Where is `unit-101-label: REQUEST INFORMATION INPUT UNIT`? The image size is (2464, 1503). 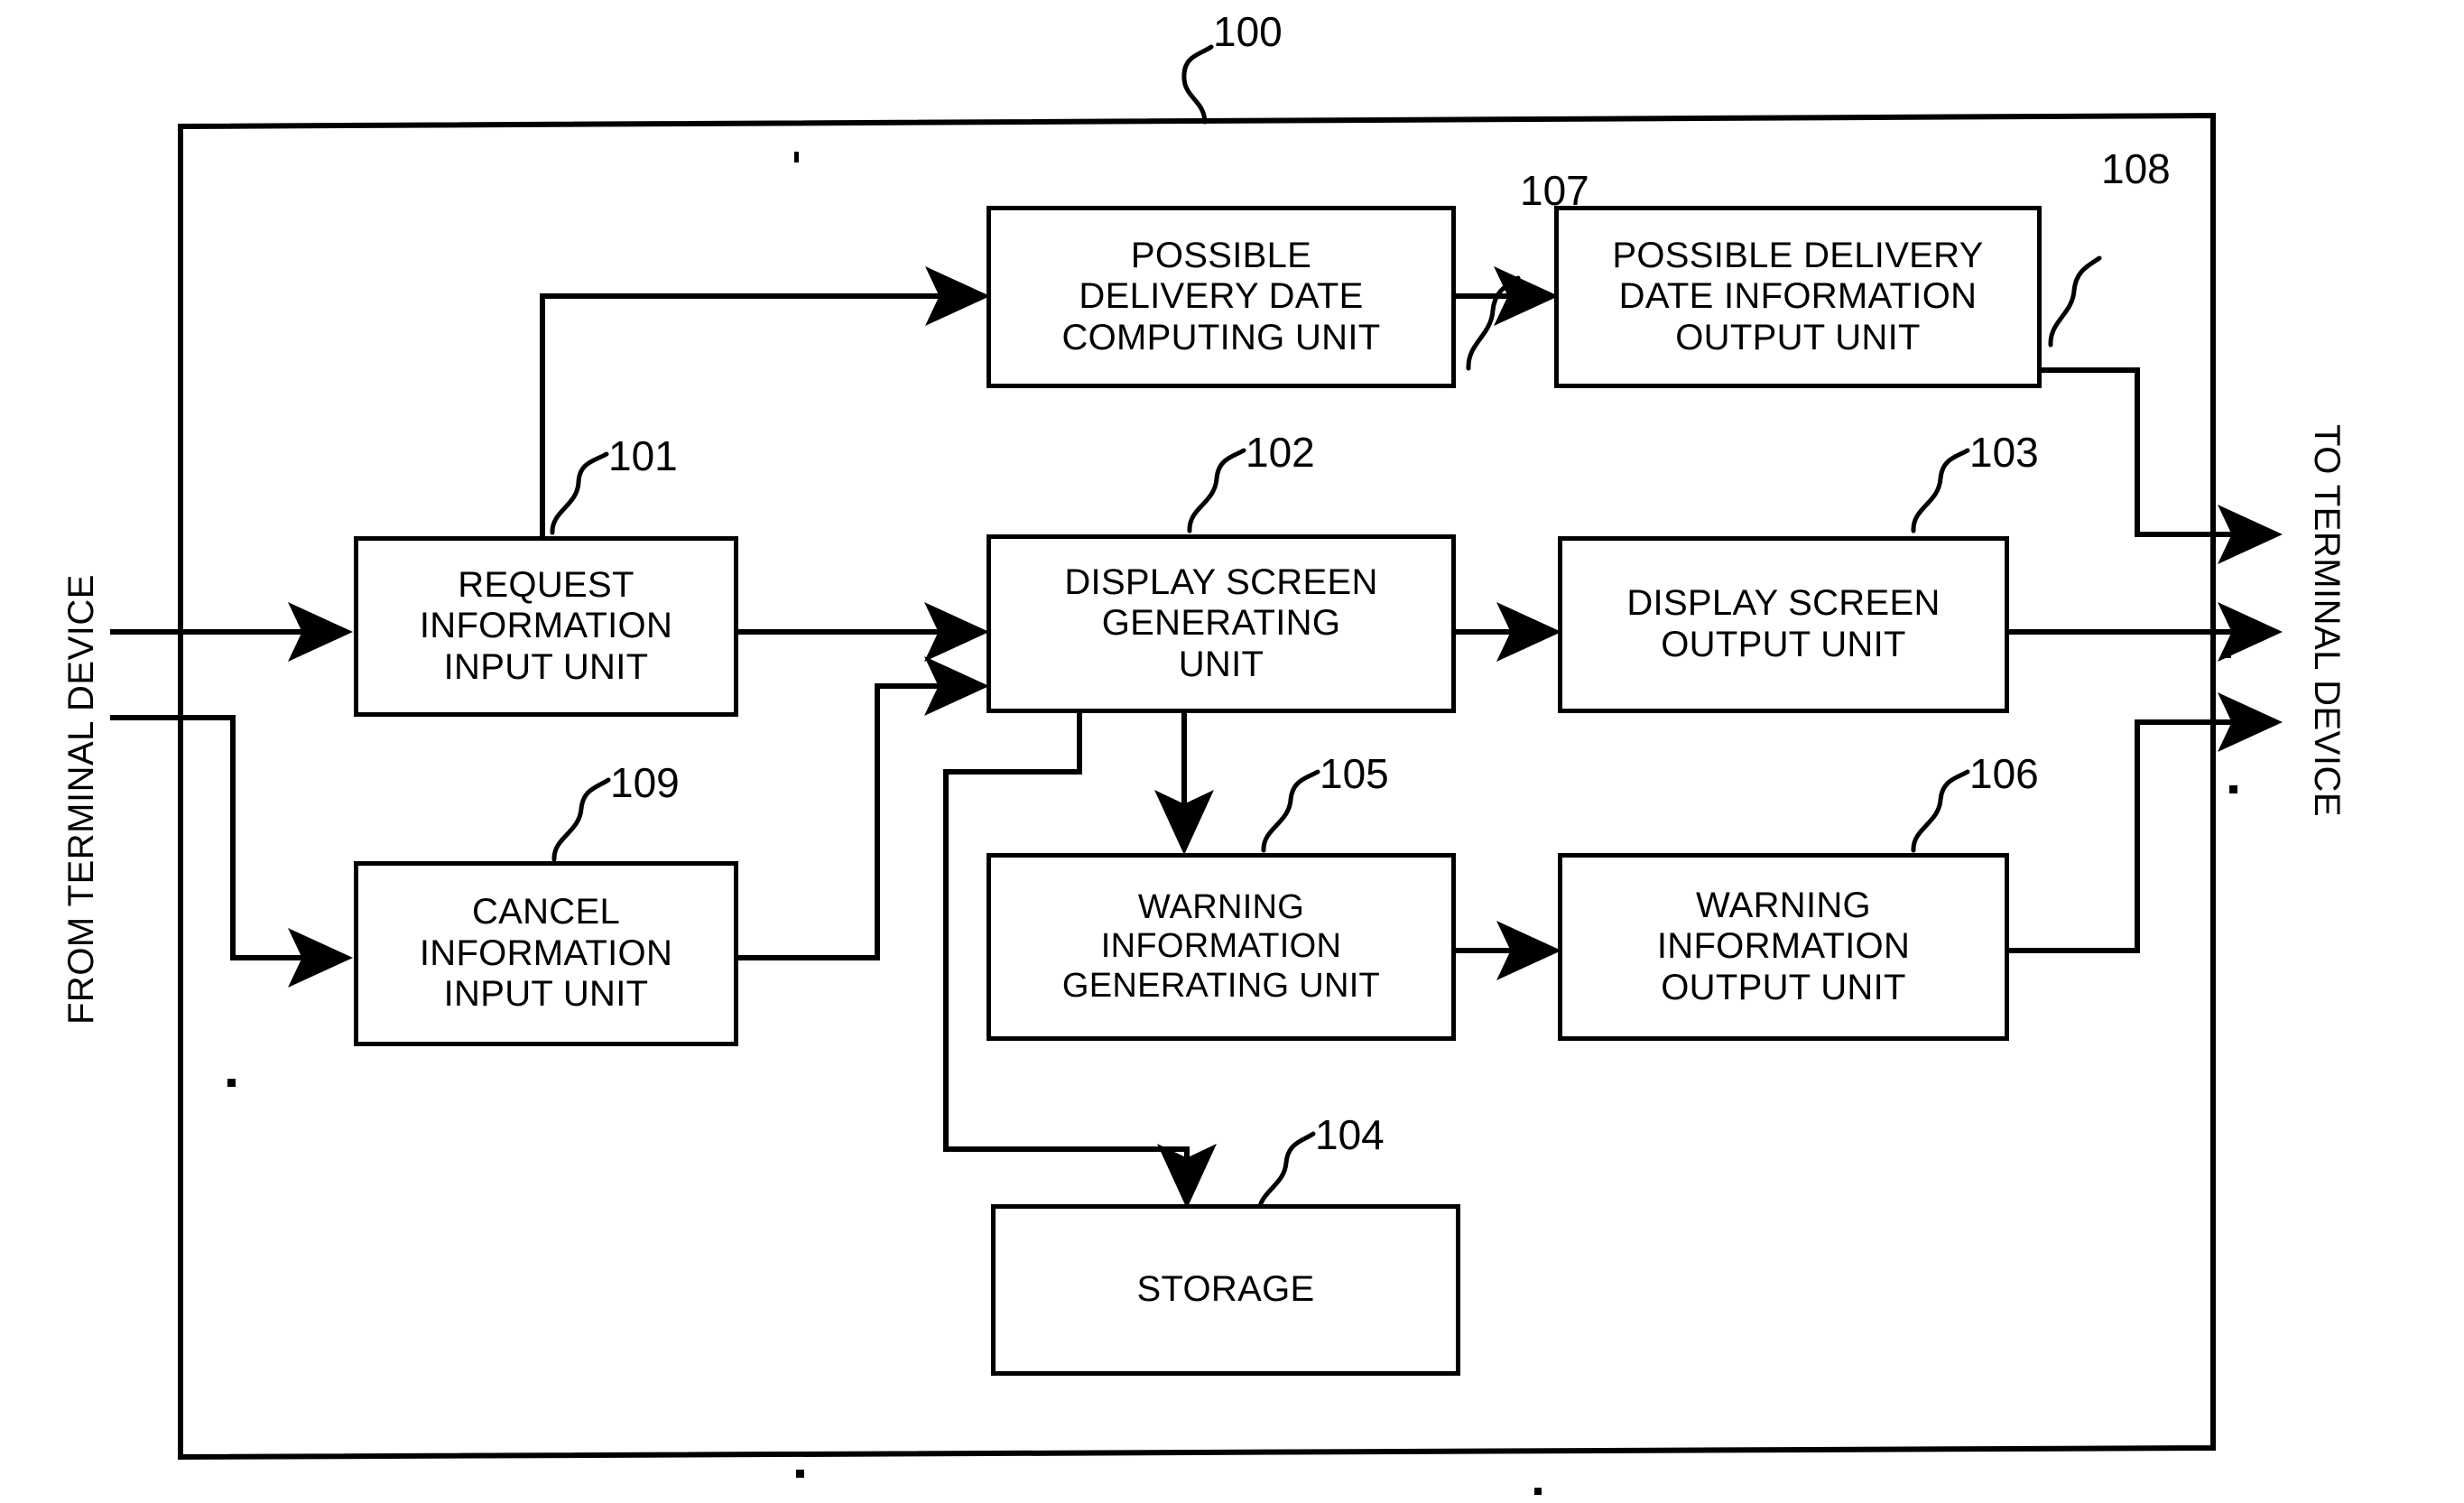 unit-101-label: REQUEST INFORMATION INPUT UNIT is located at coordinates (546, 625).